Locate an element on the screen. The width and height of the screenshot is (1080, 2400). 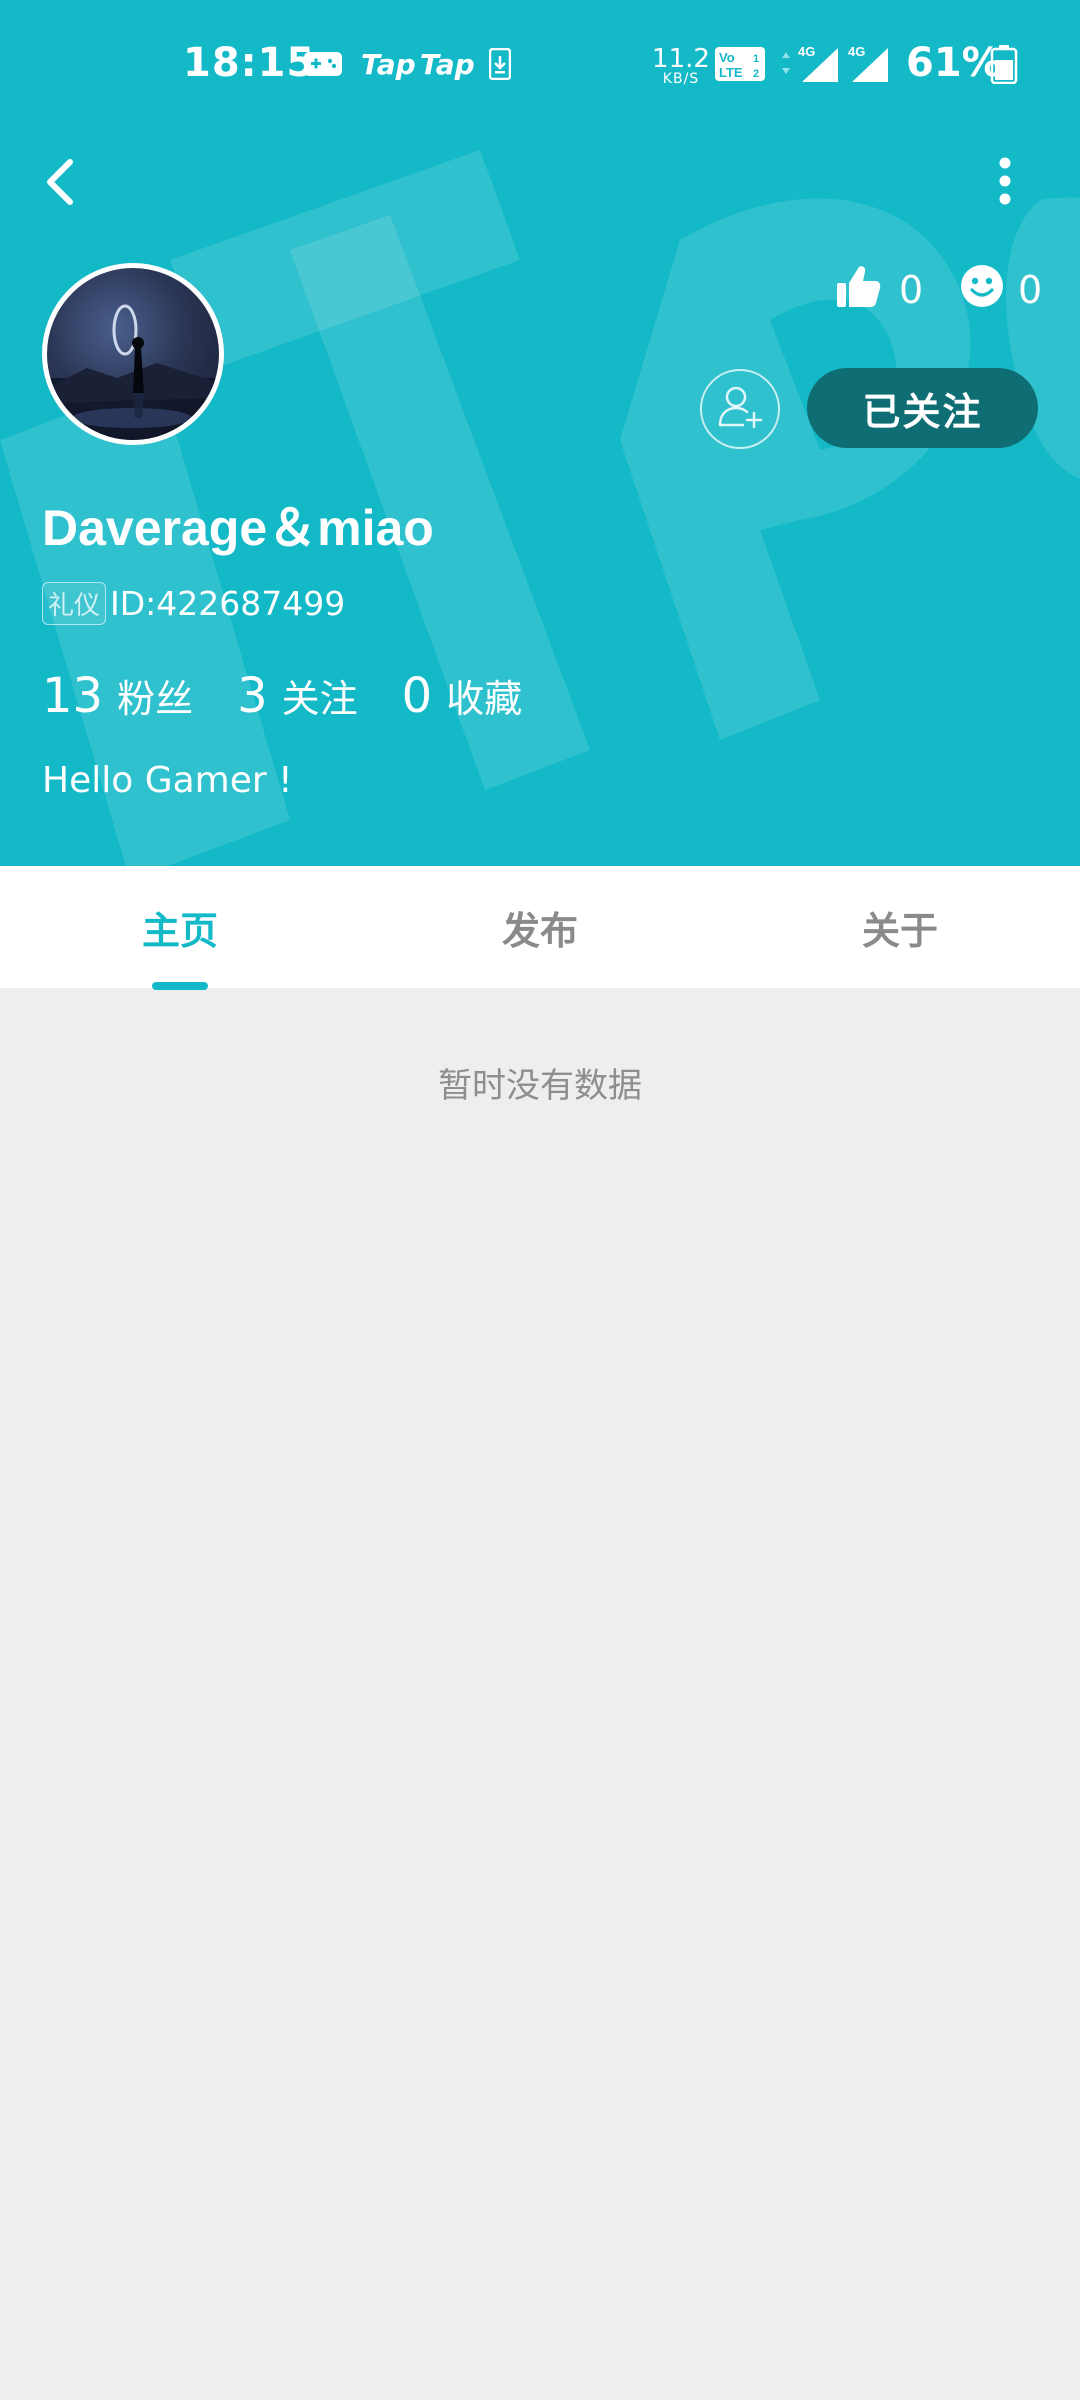
status-time: 18:15 is located at coordinates (249, 63).